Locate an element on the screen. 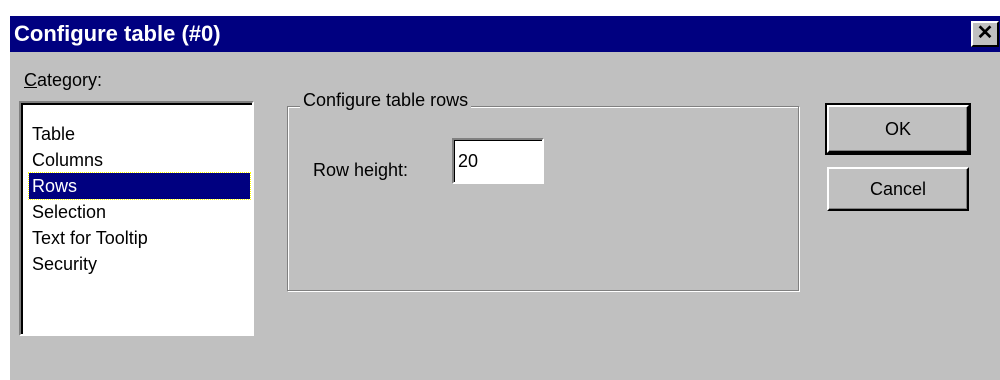  title-bar: Configure table (#0) ✕ is located at coordinates (505, 34).